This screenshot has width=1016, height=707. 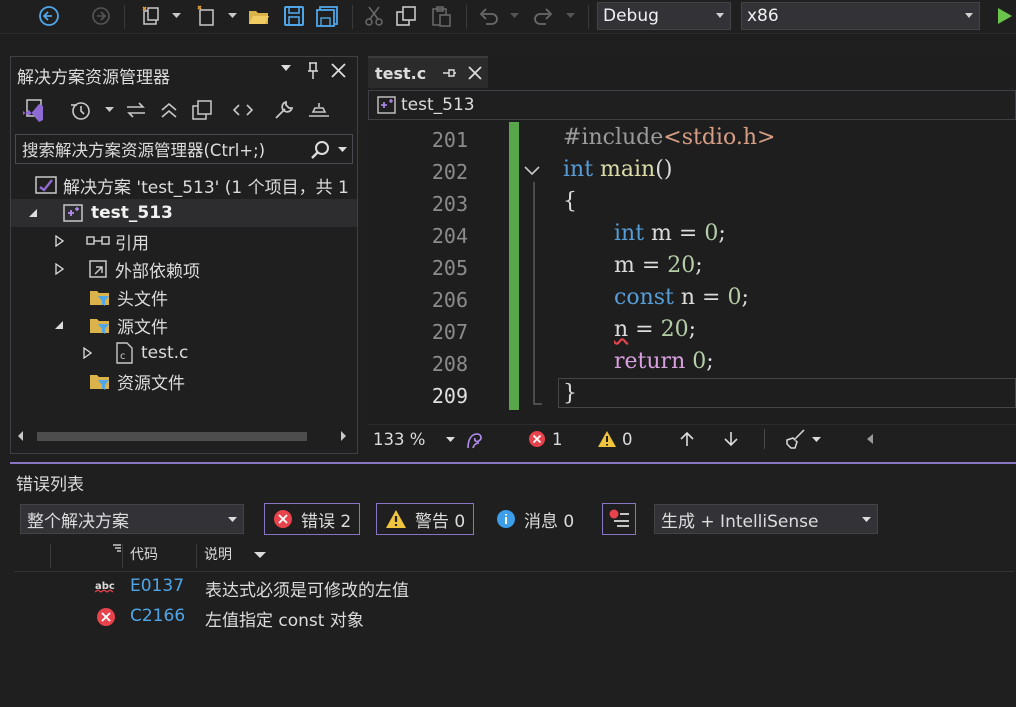 What do you see at coordinates (655, 330) in the screenshot?
I see `code-line-error: n = 20;` at bounding box center [655, 330].